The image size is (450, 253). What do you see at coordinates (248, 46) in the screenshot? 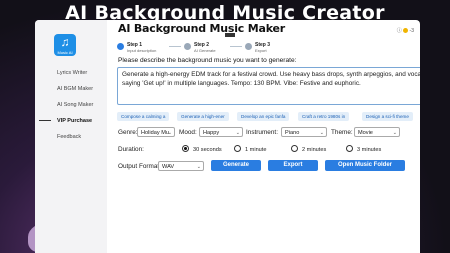
I see `step-3-marker` at bounding box center [248, 46].